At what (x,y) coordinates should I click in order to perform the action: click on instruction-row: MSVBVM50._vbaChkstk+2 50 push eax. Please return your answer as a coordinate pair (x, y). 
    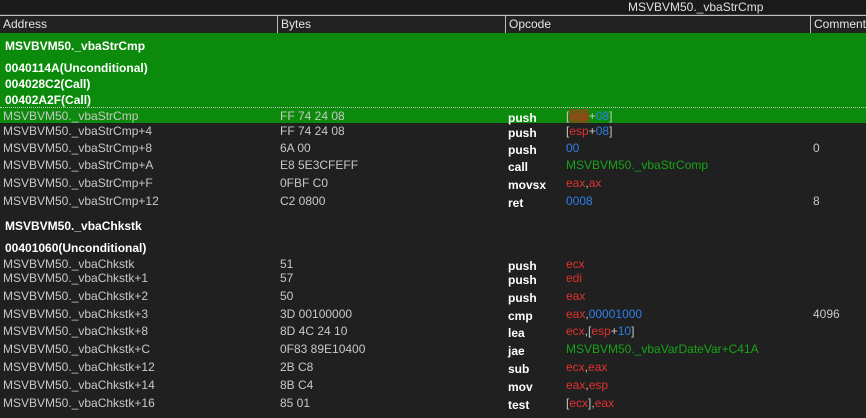
    Looking at the image, I should click on (433, 296).